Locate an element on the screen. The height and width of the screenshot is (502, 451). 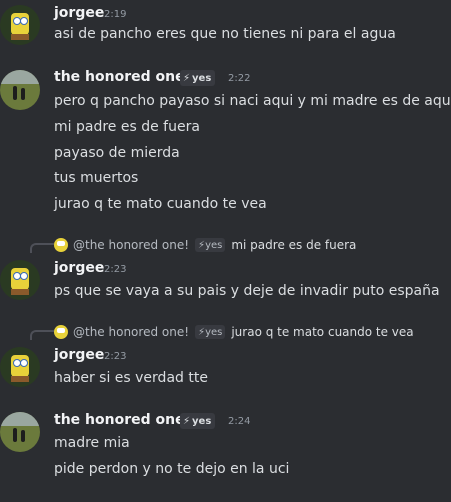
message-text: tus muertos is located at coordinates (96, 178).